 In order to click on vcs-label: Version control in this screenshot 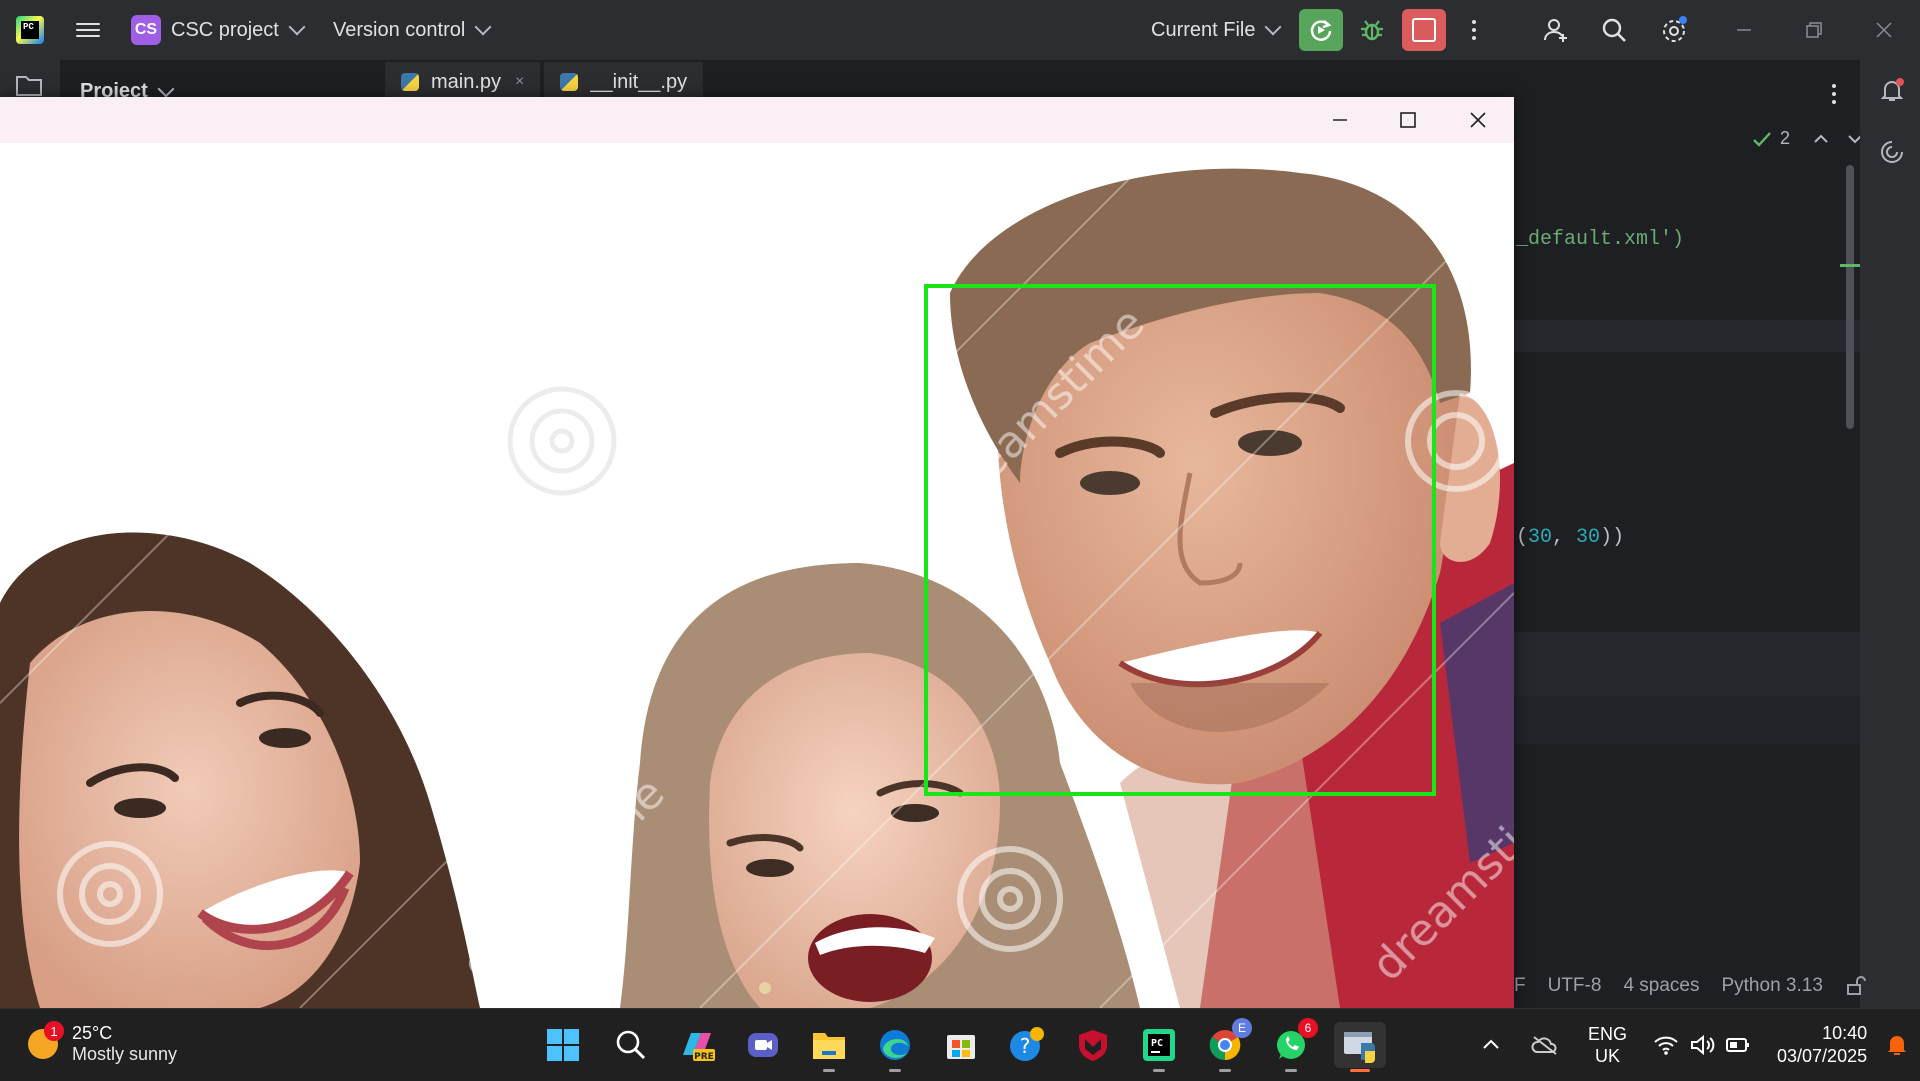, I will do `click(399, 29)`.